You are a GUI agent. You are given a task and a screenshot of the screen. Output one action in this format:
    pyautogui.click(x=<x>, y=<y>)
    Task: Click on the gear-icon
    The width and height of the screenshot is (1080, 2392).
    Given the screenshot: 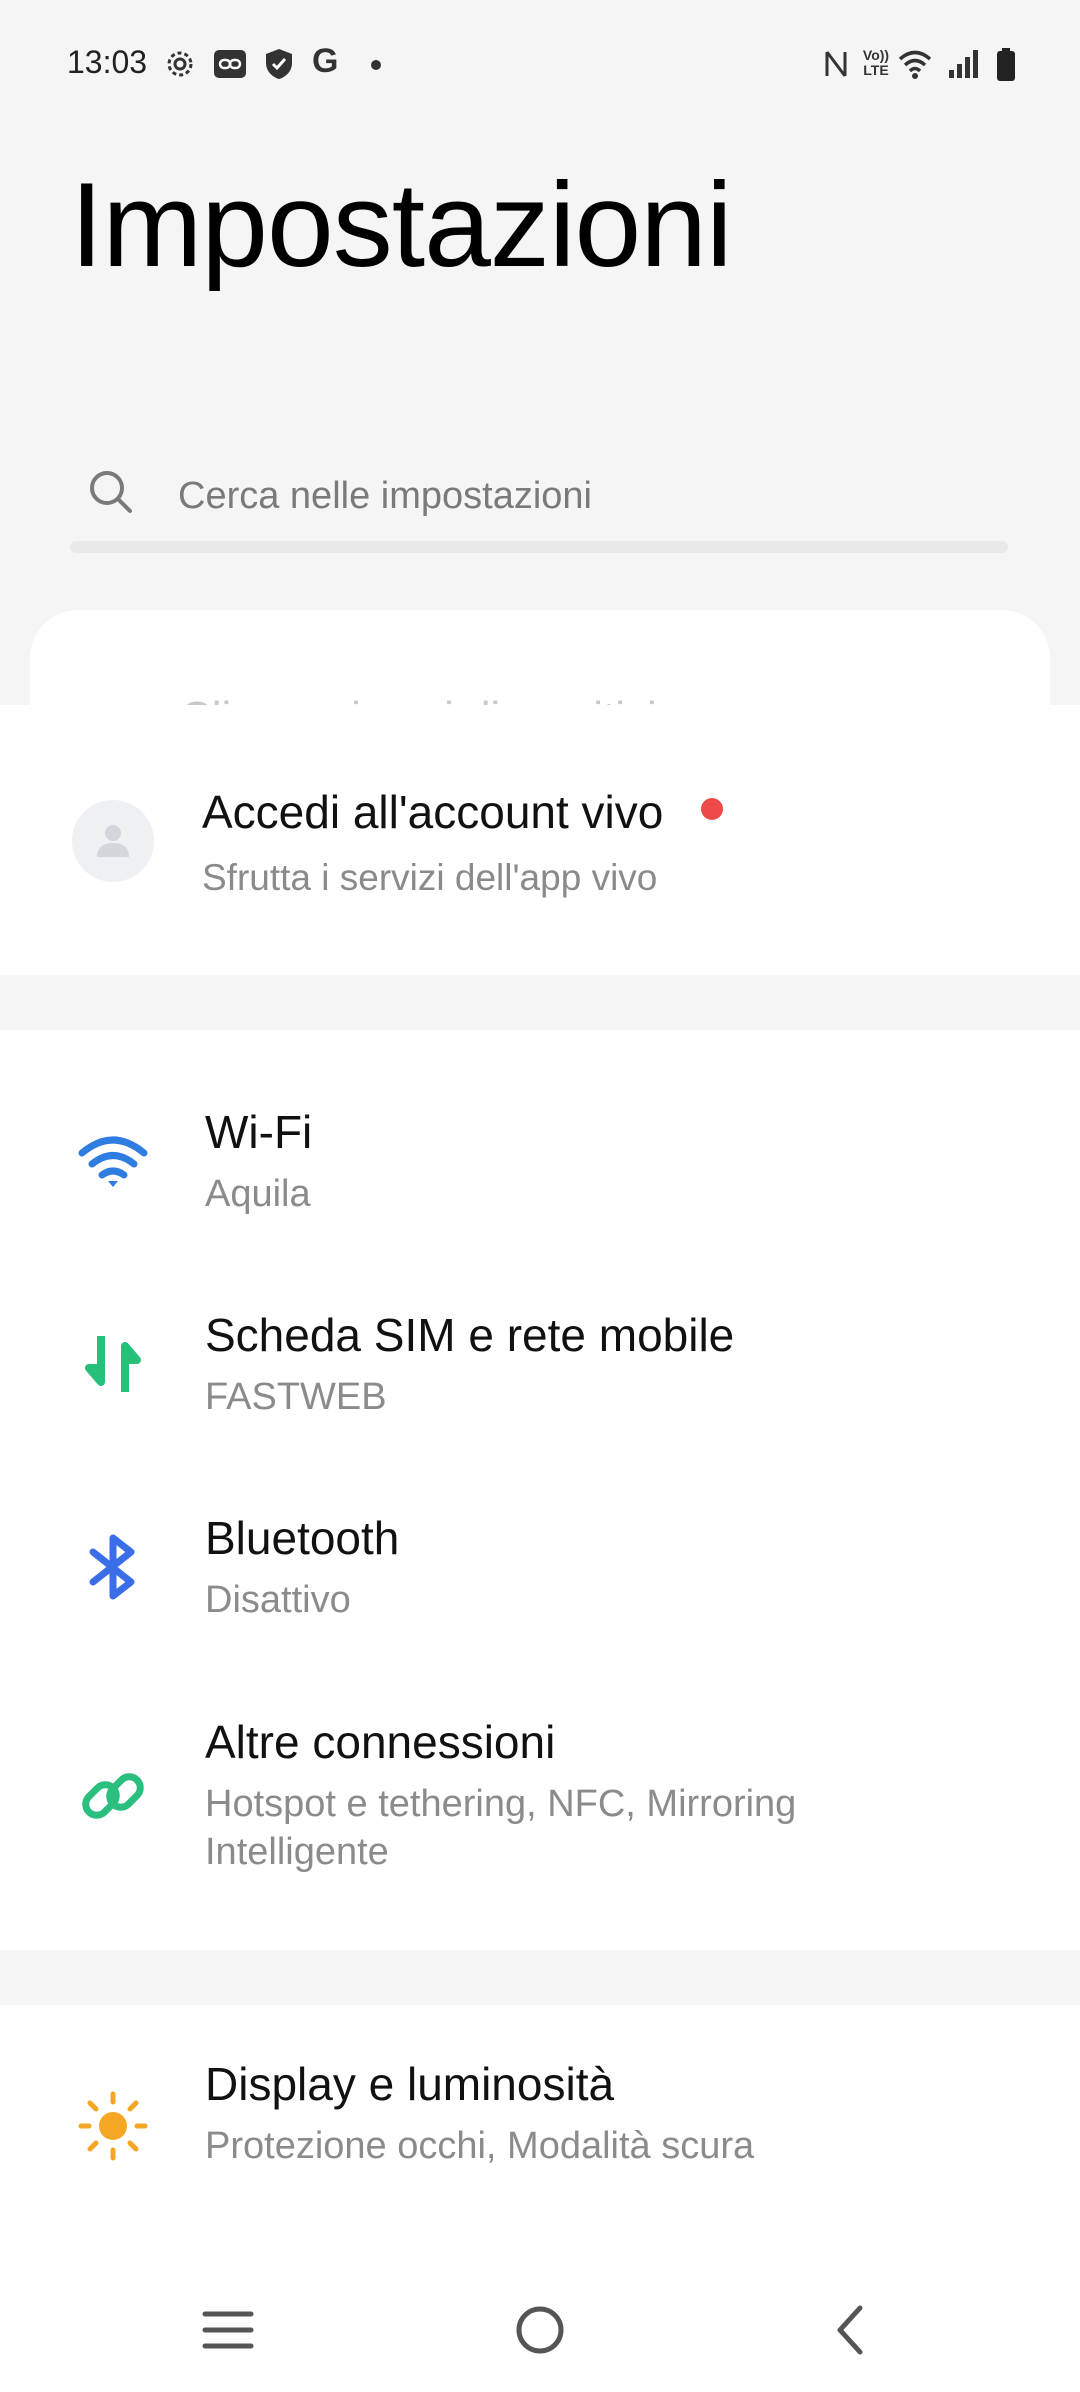 What is the action you would take?
    pyautogui.click(x=180, y=66)
    